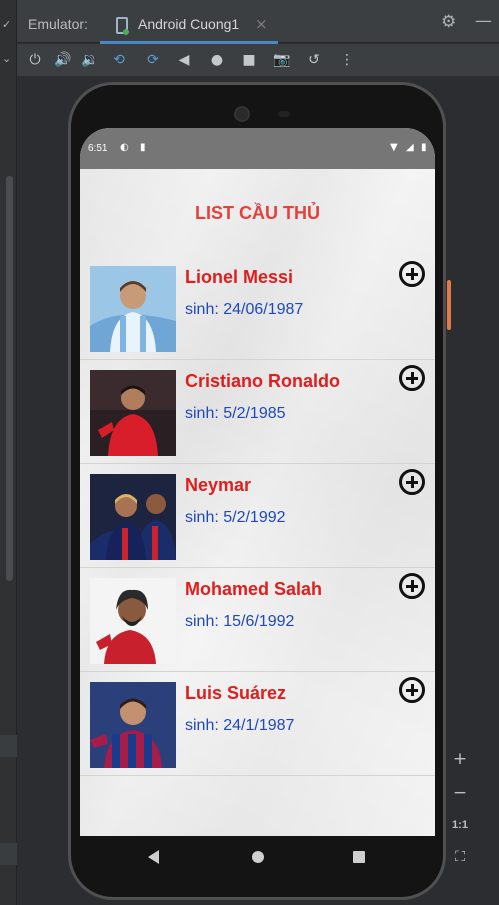 Image resolution: width=499 pixels, height=905 pixels. What do you see at coordinates (314, 60) in the screenshot?
I see `snapshot-icon: ↺` at bounding box center [314, 60].